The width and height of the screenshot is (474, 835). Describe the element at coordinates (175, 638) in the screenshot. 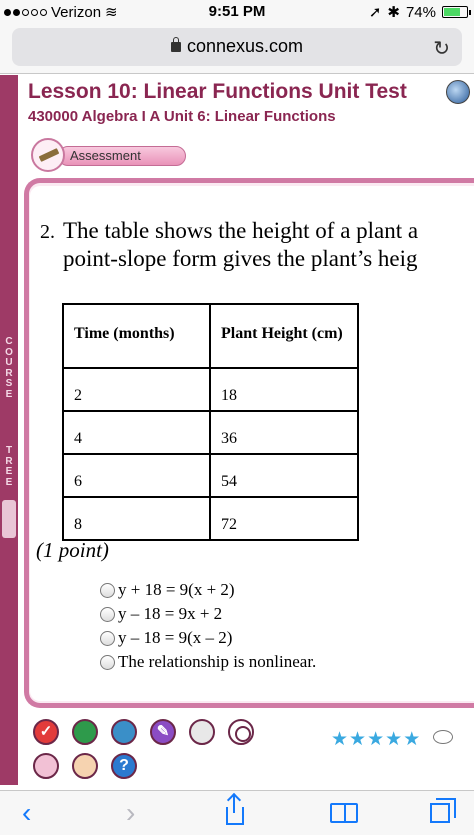

I see `option-label: y – 18 = 9(x – 2)` at that location.